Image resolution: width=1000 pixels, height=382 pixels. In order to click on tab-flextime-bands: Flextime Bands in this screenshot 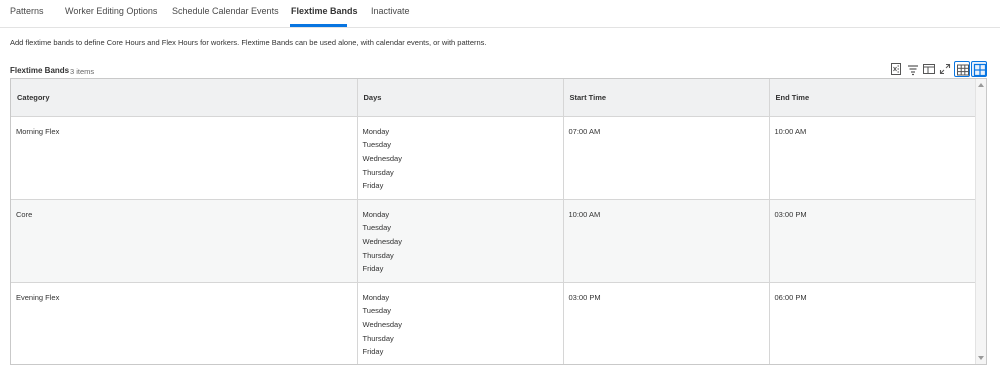, I will do `click(324, 11)`.